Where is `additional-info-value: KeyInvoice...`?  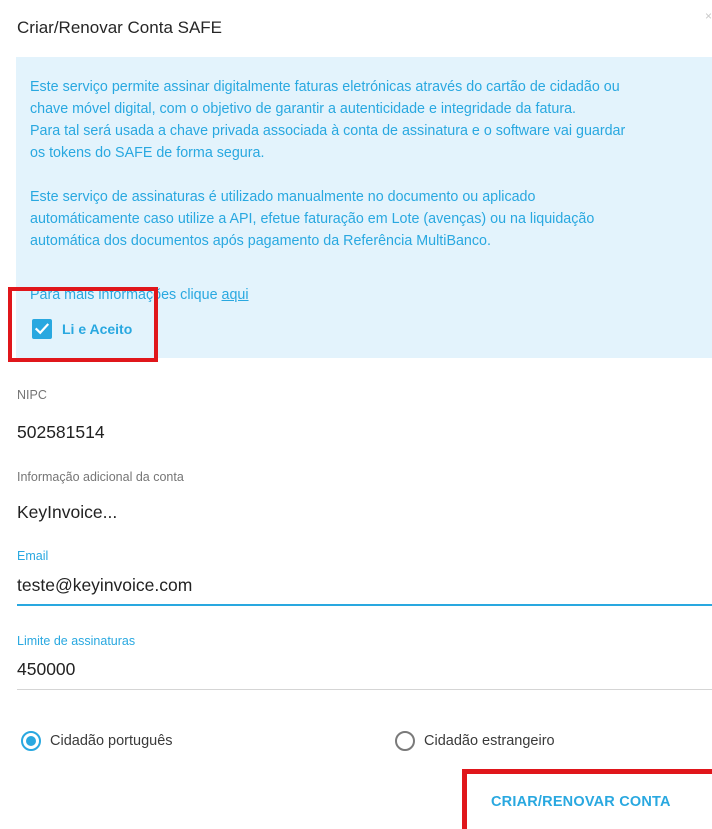
additional-info-value: KeyInvoice... is located at coordinates (67, 512).